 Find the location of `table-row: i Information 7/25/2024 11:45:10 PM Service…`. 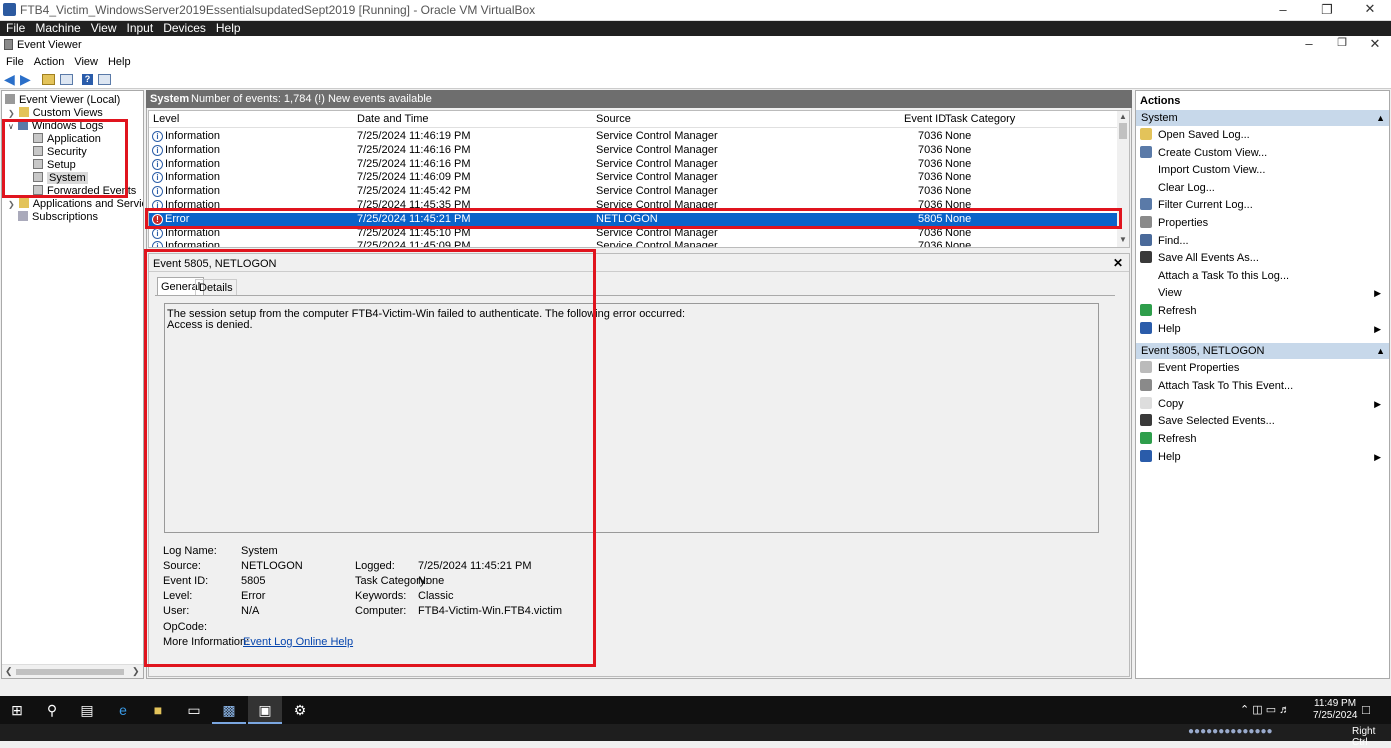

table-row: i Information 7/25/2024 11:45:10 PM Service… is located at coordinates (633, 234).